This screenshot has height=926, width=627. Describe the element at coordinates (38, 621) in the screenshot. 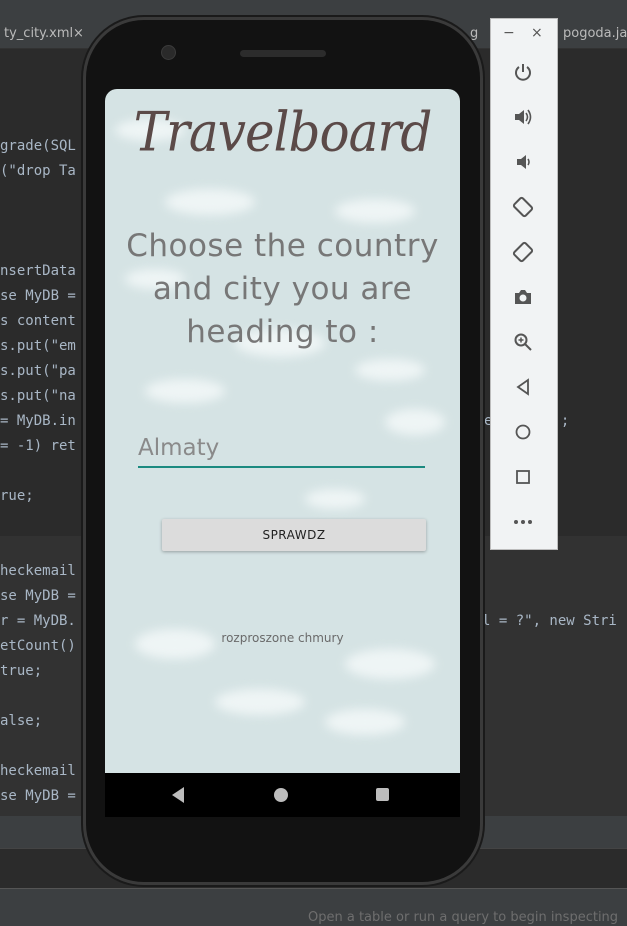

I see `code-line: r = MyDB.` at that location.